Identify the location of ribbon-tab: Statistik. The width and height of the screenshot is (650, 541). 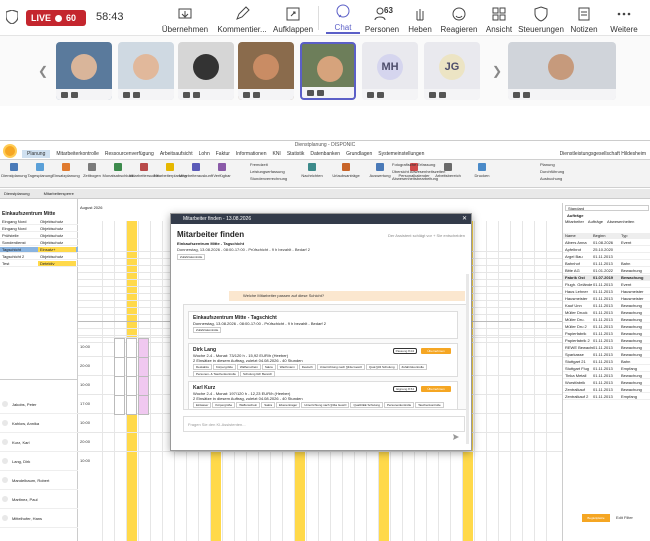
(296, 154).